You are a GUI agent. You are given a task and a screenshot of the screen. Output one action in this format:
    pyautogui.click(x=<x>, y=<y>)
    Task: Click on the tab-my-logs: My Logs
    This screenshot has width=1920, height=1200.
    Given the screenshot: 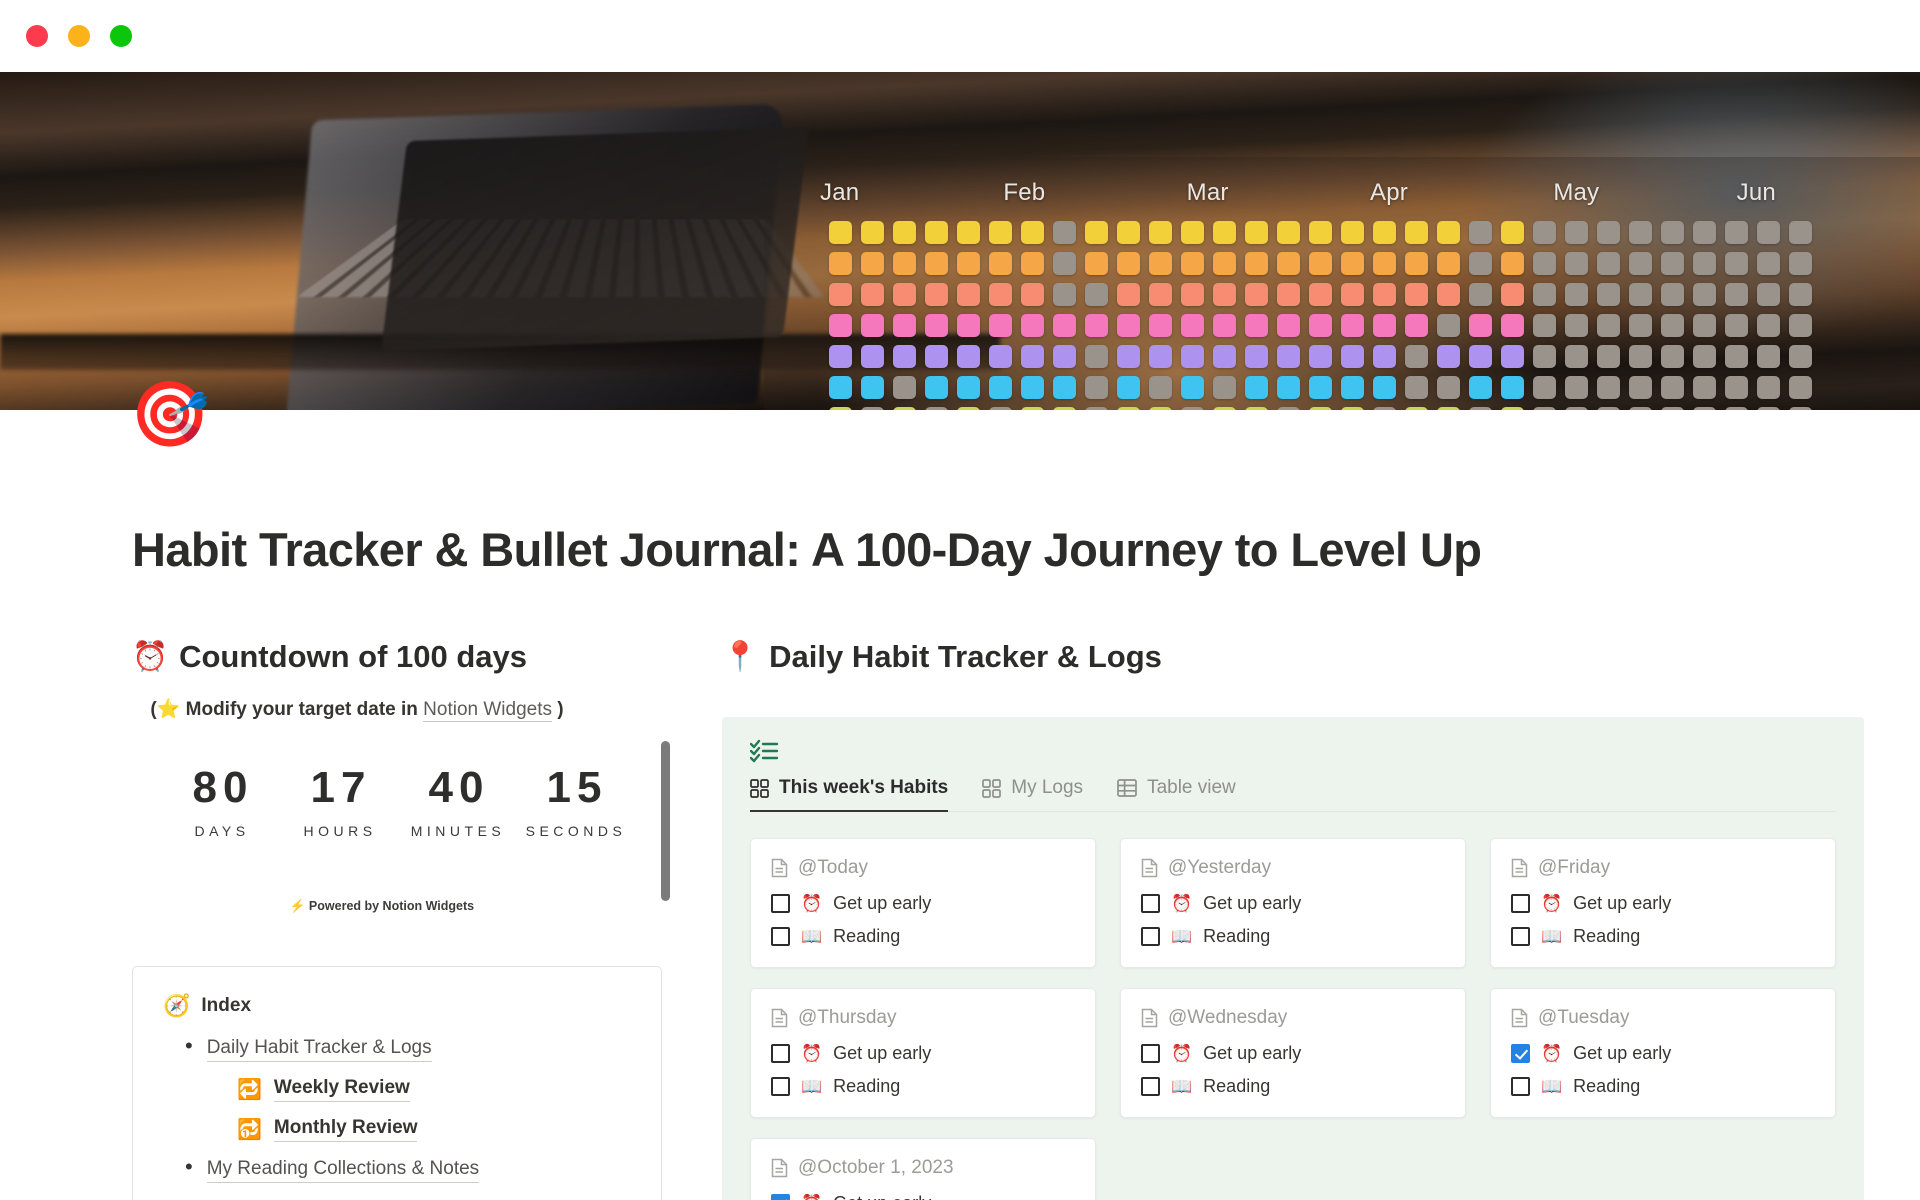 What is the action you would take?
    pyautogui.click(x=1032, y=794)
    